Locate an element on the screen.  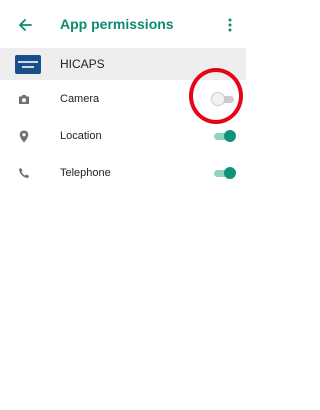
overflow-menu-button is located at coordinates (230, 25).